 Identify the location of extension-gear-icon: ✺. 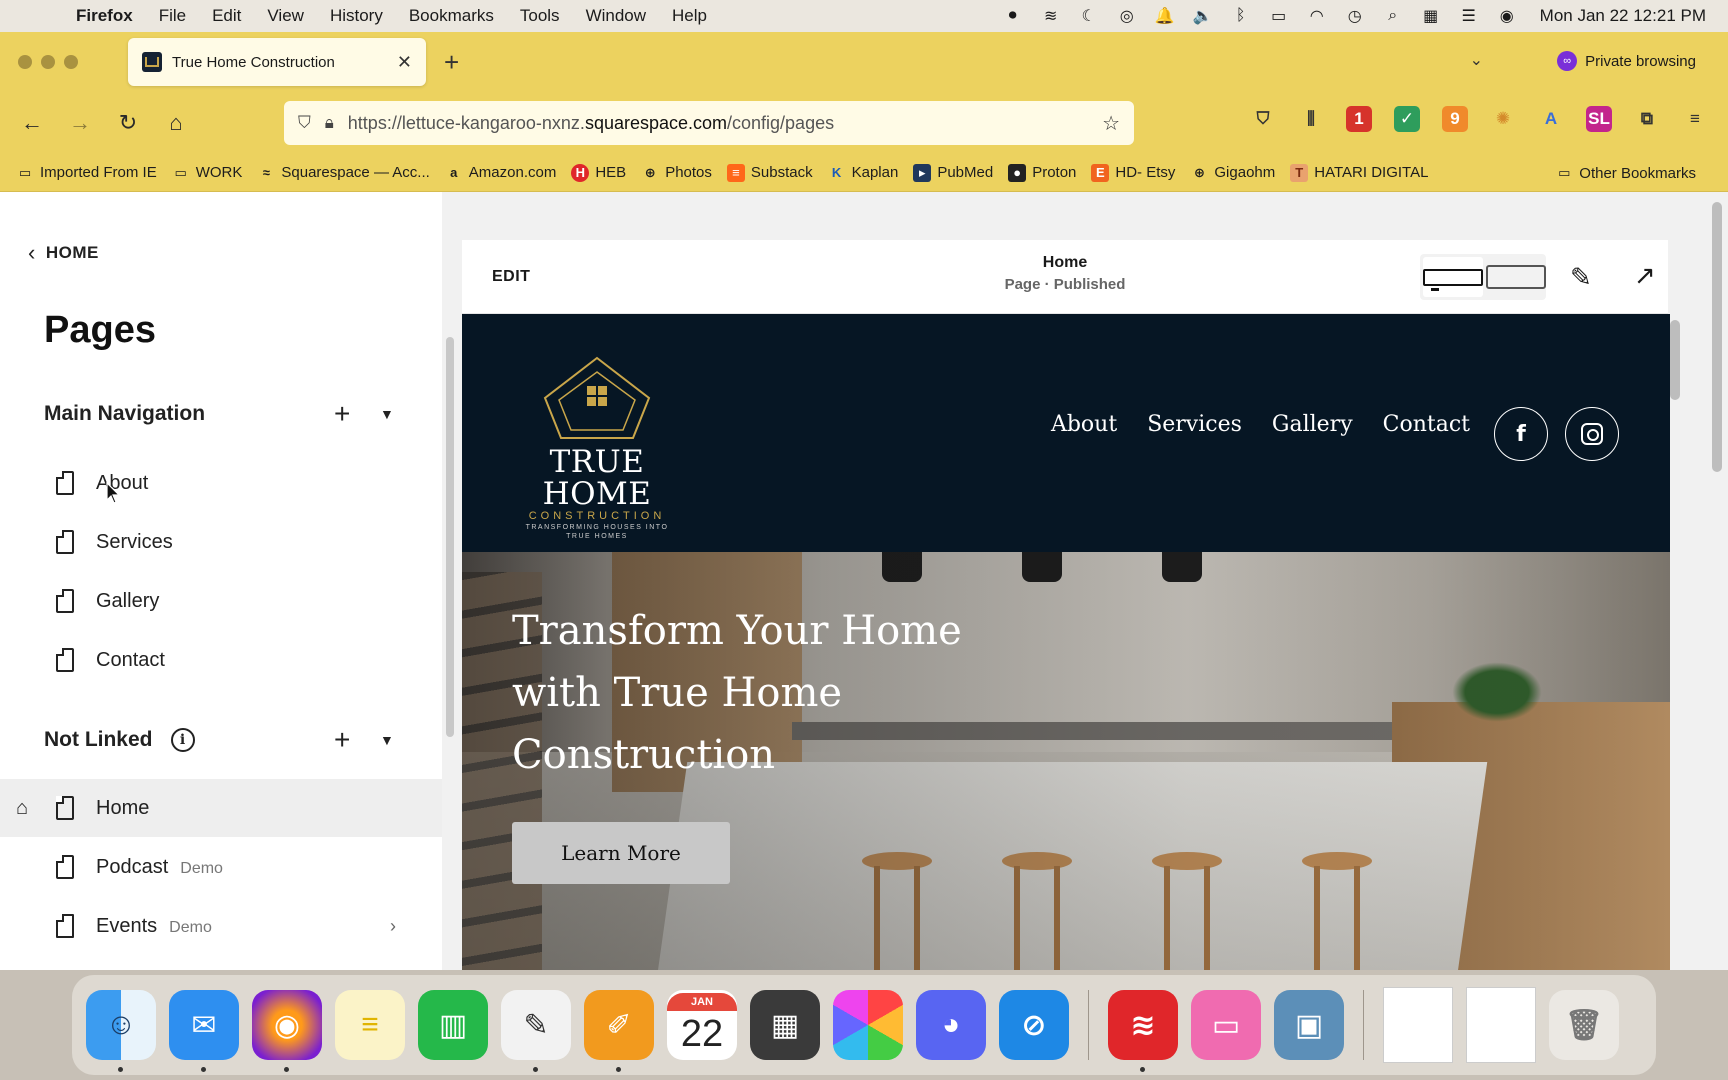
(1503, 119).